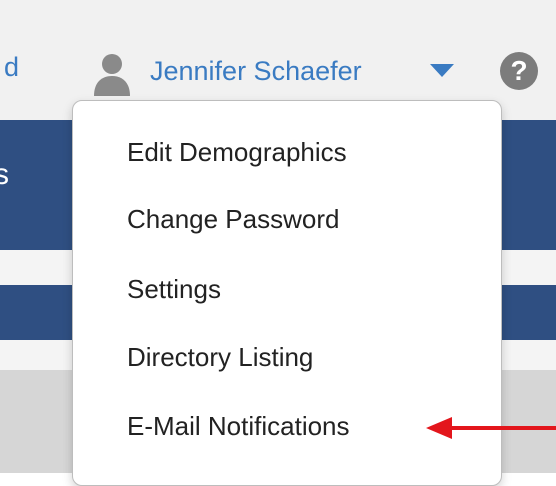 Image resolution: width=556 pixels, height=486 pixels. What do you see at coordinates (220, 357) in the screenshot?
I see `menu-item-directory-listing: Directory Listing` at bounding box center [220, 357].